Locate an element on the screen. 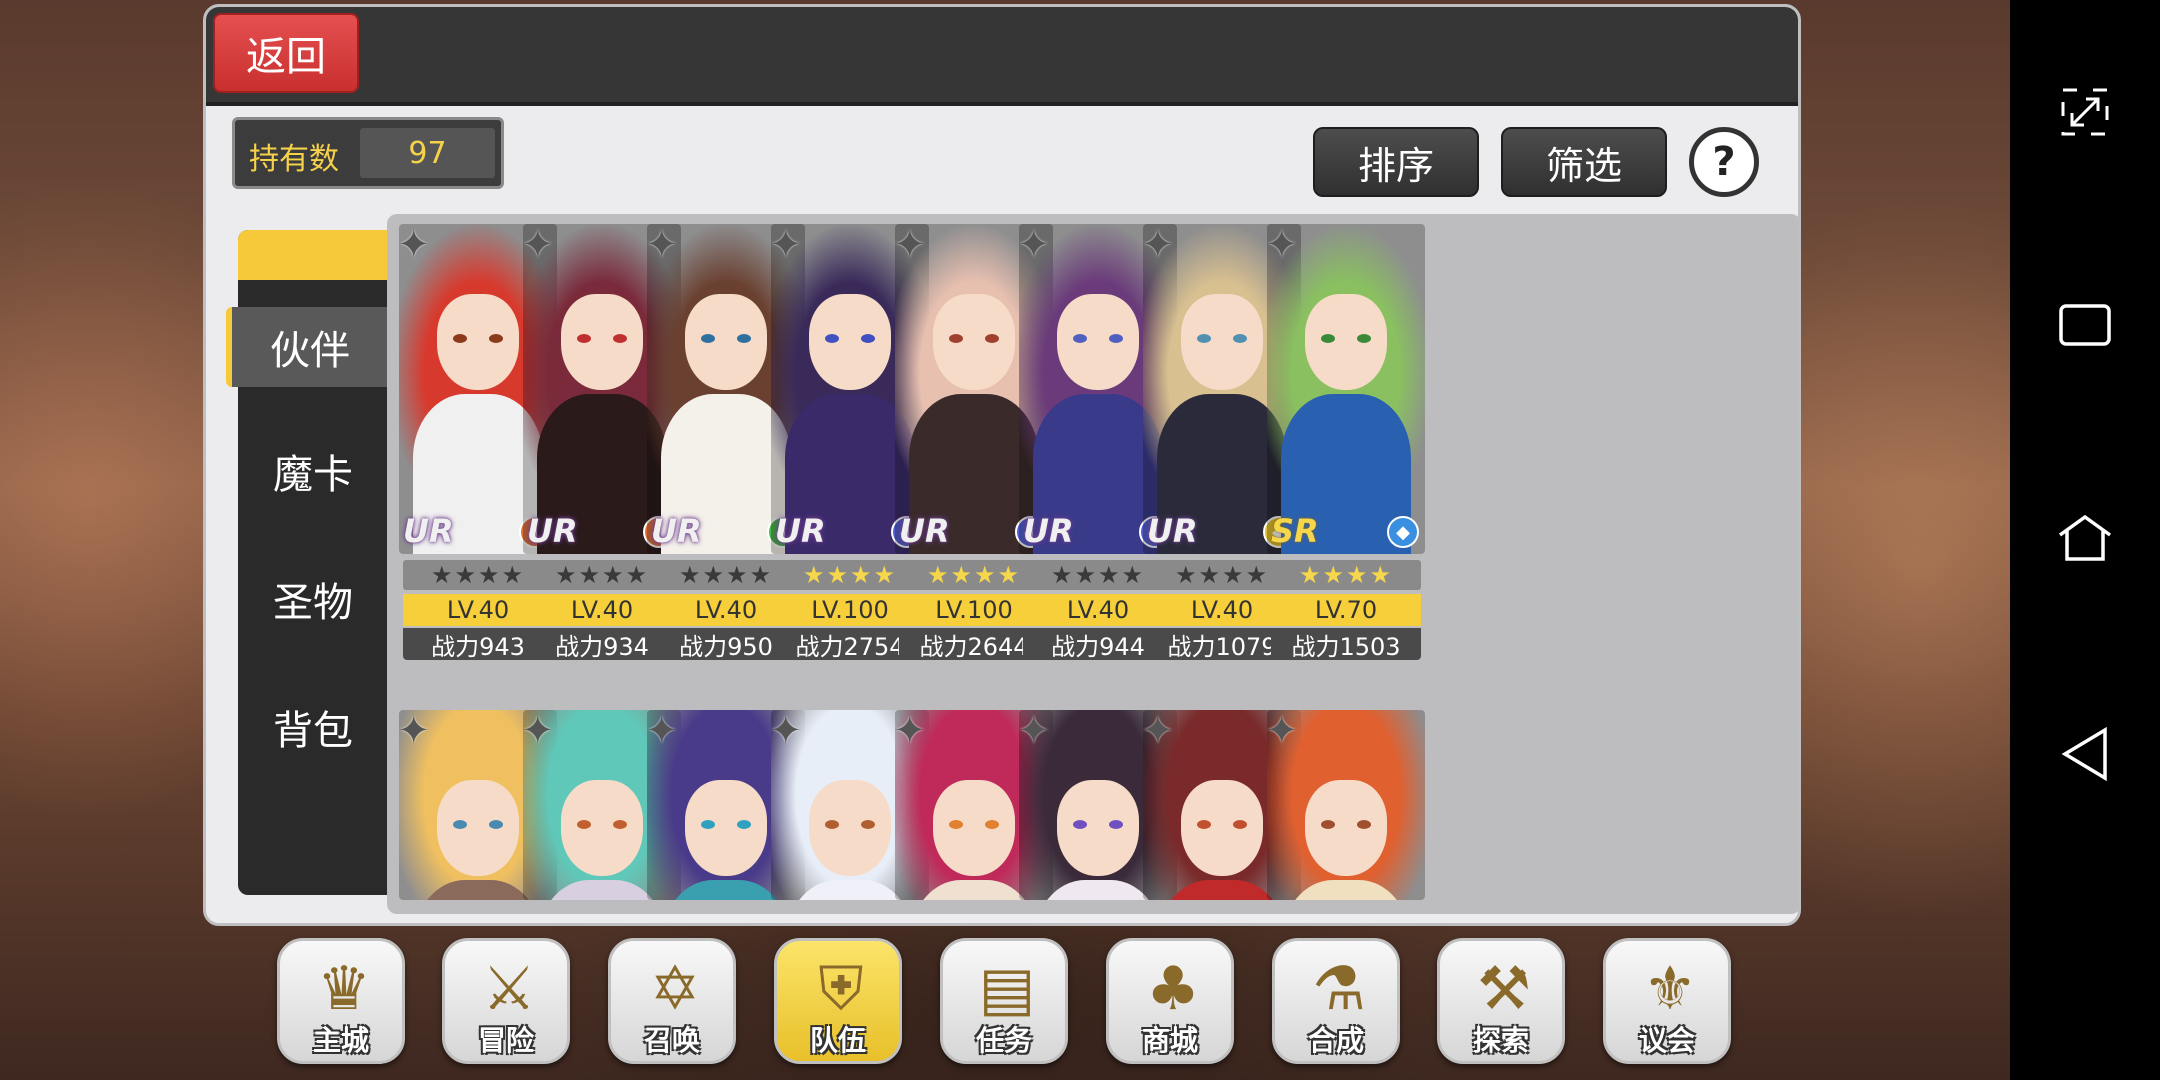 Image resolution: width=2160 pixels, height=1080 pixels. dock-button-winged-shield: ⛨ 队伍 is located at coordinates (838, 1001).